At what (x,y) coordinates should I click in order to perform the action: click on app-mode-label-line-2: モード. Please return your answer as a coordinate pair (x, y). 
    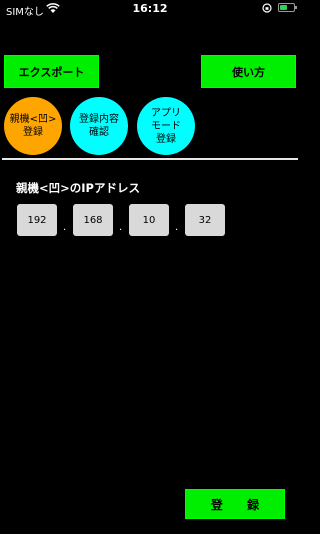
    Looking at the image, I should click on (166, 126).